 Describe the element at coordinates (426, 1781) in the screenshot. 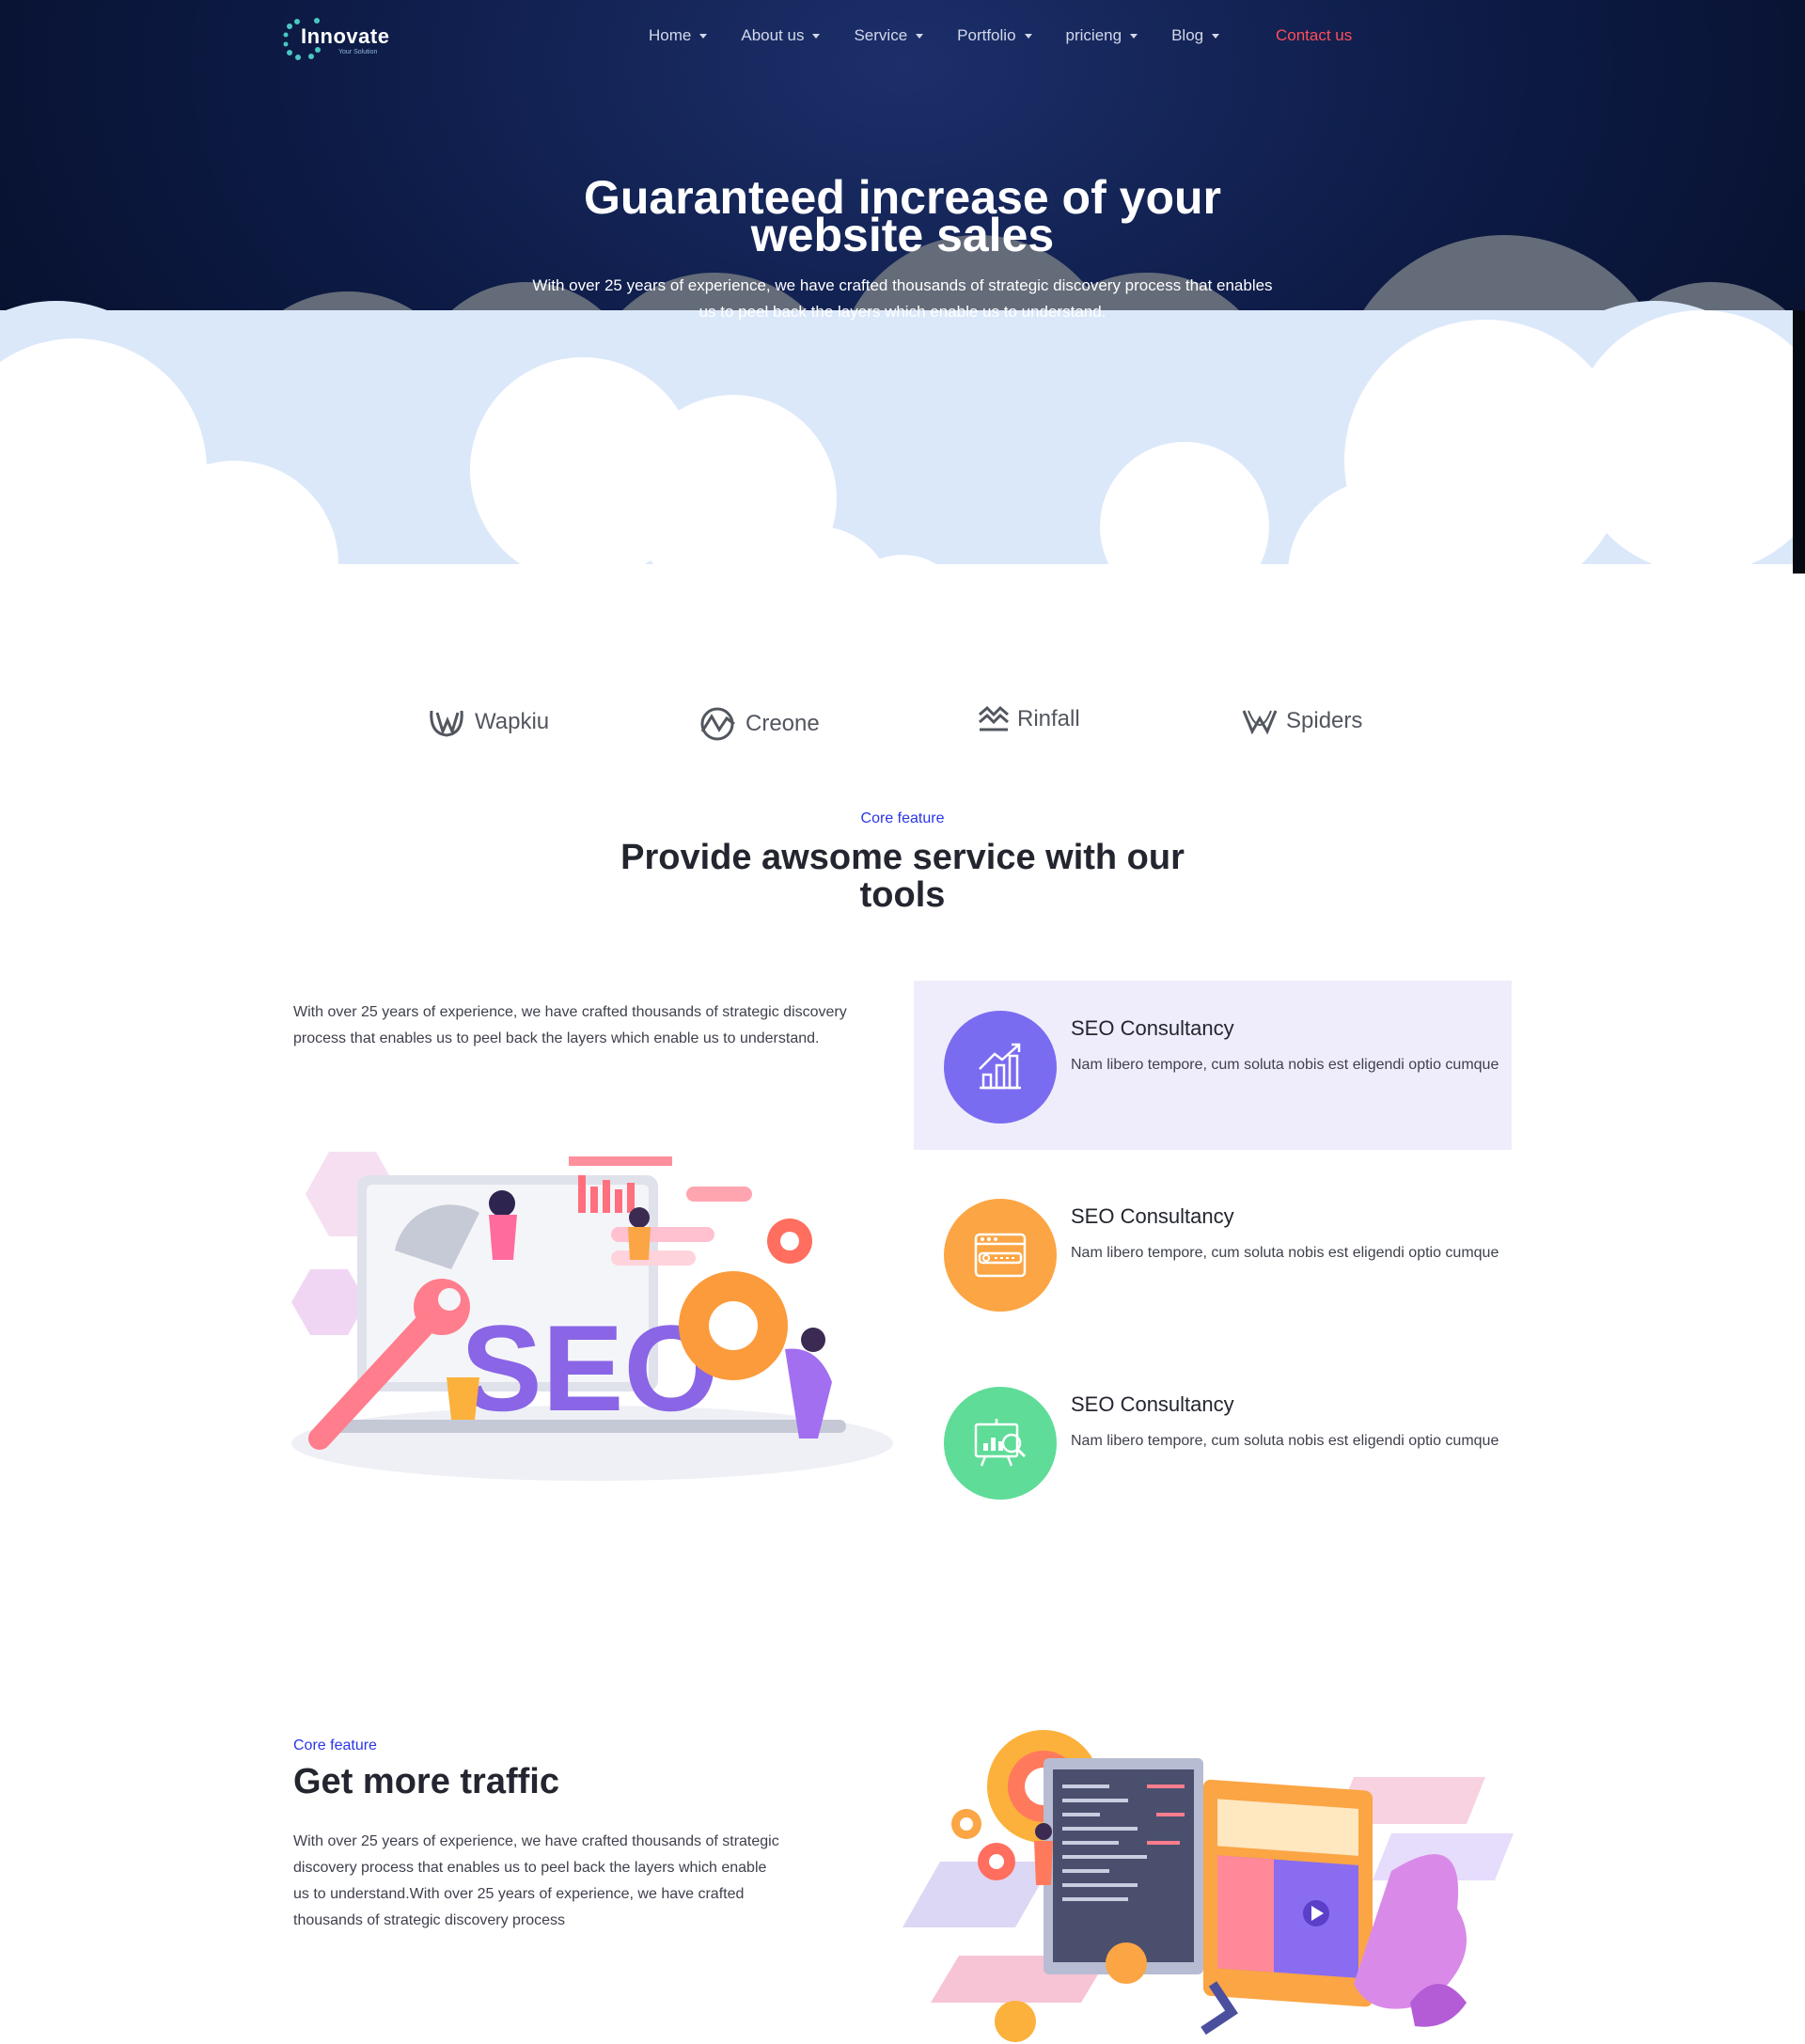

I see `traffic-title: Get more traffic` at that location.